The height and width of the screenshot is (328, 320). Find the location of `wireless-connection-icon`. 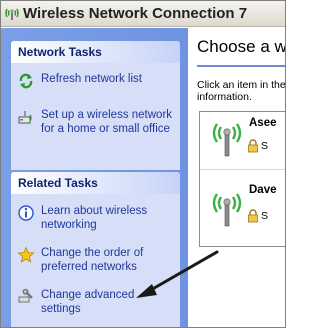

wireless-connection-icon is located at coordinates (12, 14).